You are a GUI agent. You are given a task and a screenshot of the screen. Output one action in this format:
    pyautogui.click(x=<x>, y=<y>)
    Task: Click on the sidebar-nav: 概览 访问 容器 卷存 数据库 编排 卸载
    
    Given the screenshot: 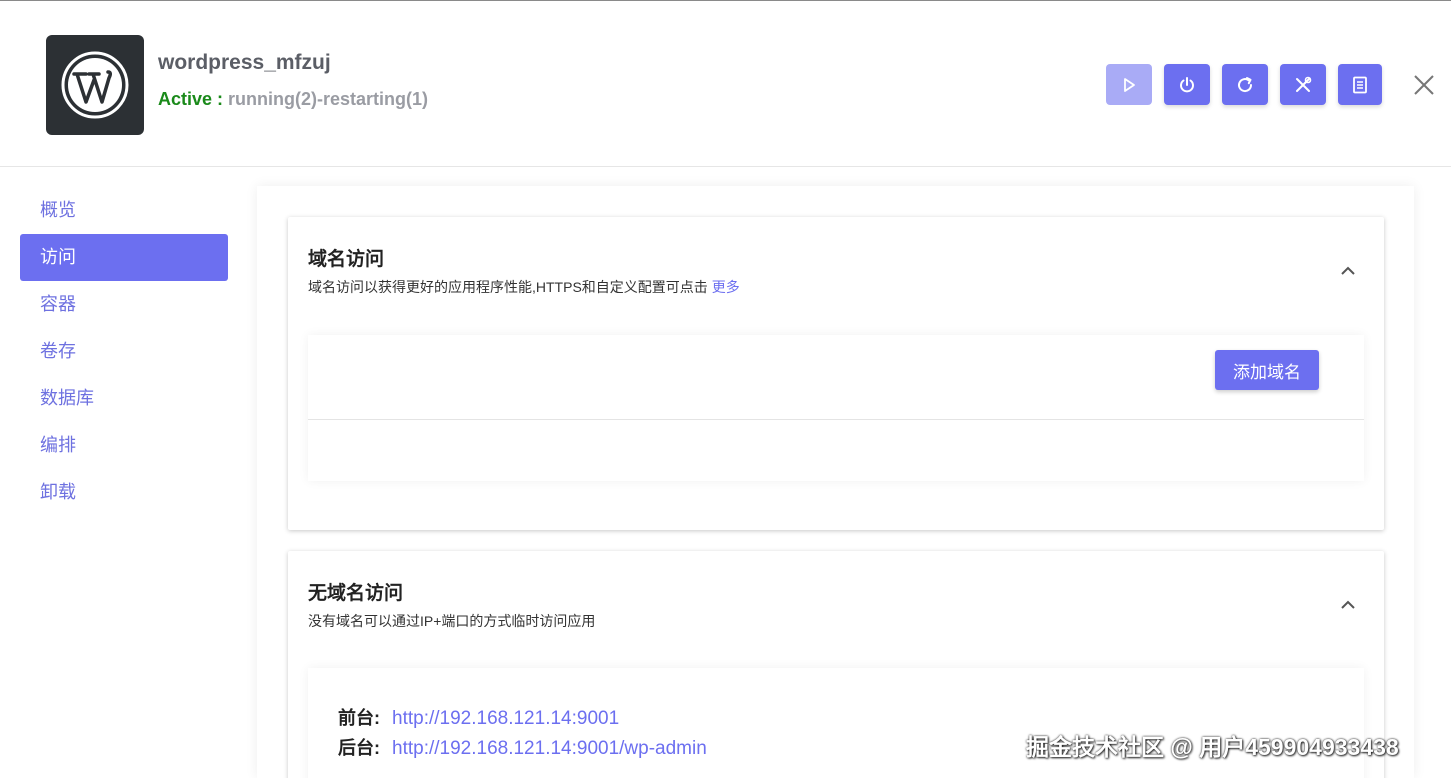 What is the action you would take?
    pyautogui.click(x=124, y=351)
    